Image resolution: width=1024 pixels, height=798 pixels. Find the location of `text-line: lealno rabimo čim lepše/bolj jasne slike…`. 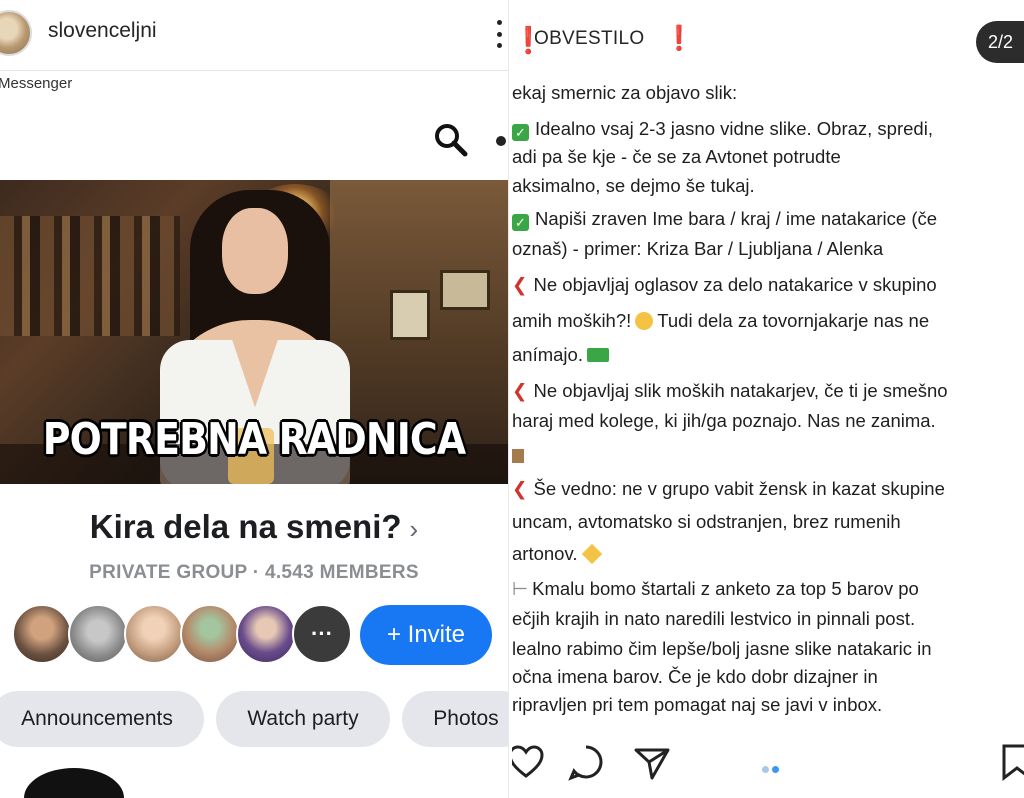

text-line: lealno rabimo čim lepše/bolj jasne slike… is located at coordinates (722, 648).